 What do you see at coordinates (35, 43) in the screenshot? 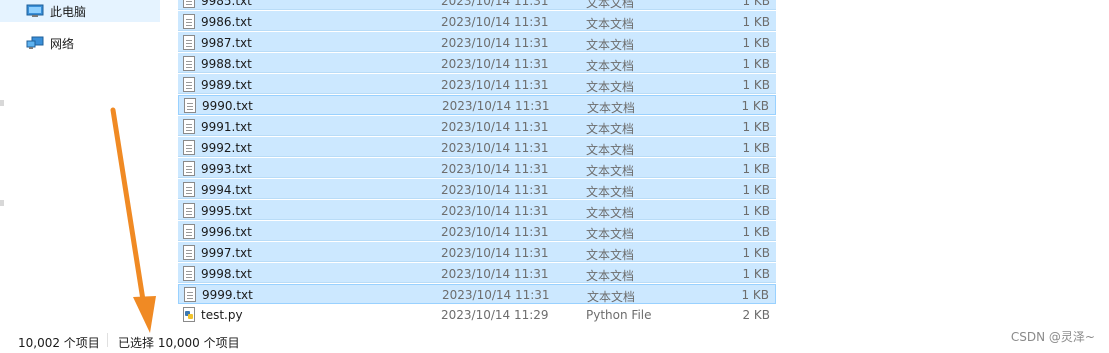
I see `network-icon` at bounding box center [35, 43].